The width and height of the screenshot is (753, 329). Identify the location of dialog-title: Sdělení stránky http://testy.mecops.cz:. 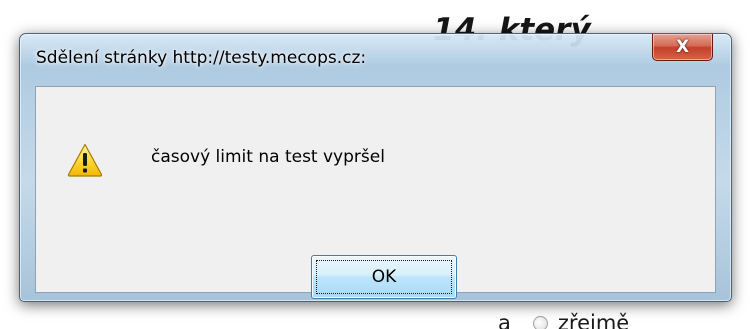
(201, 58).